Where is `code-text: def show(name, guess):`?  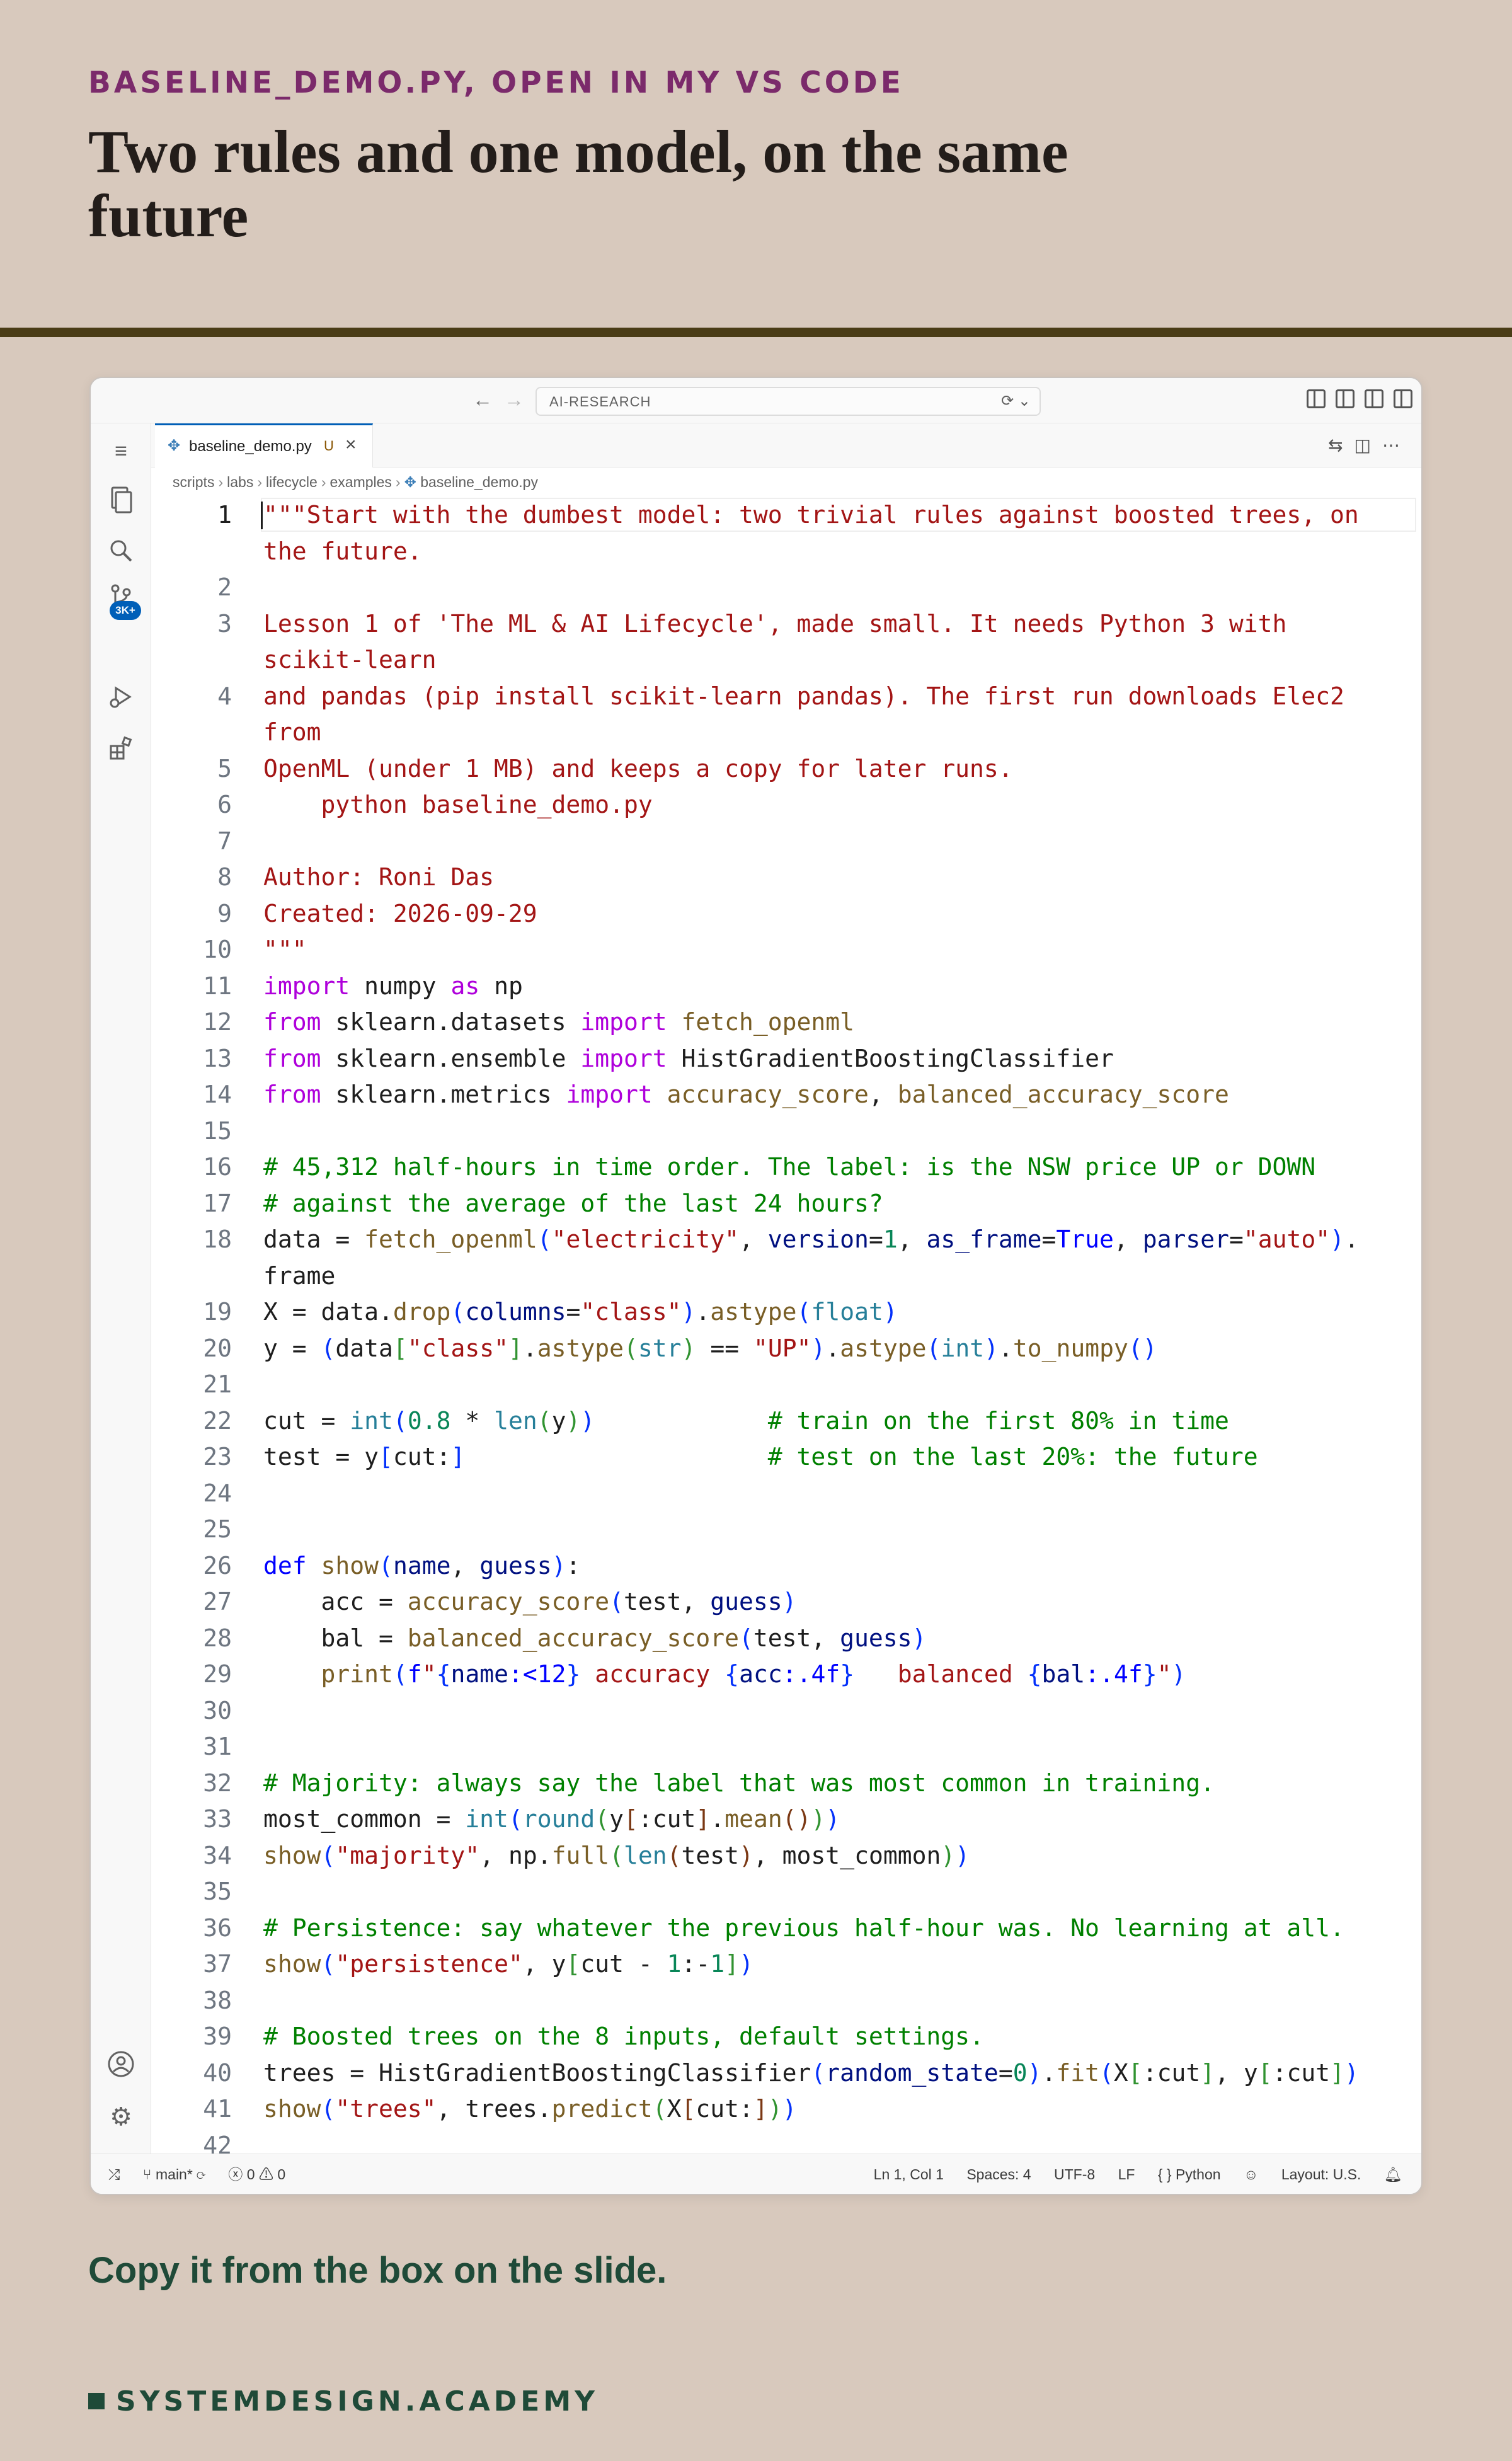
code-text: def show(name, guess): is located at coordinates (422, 1566).